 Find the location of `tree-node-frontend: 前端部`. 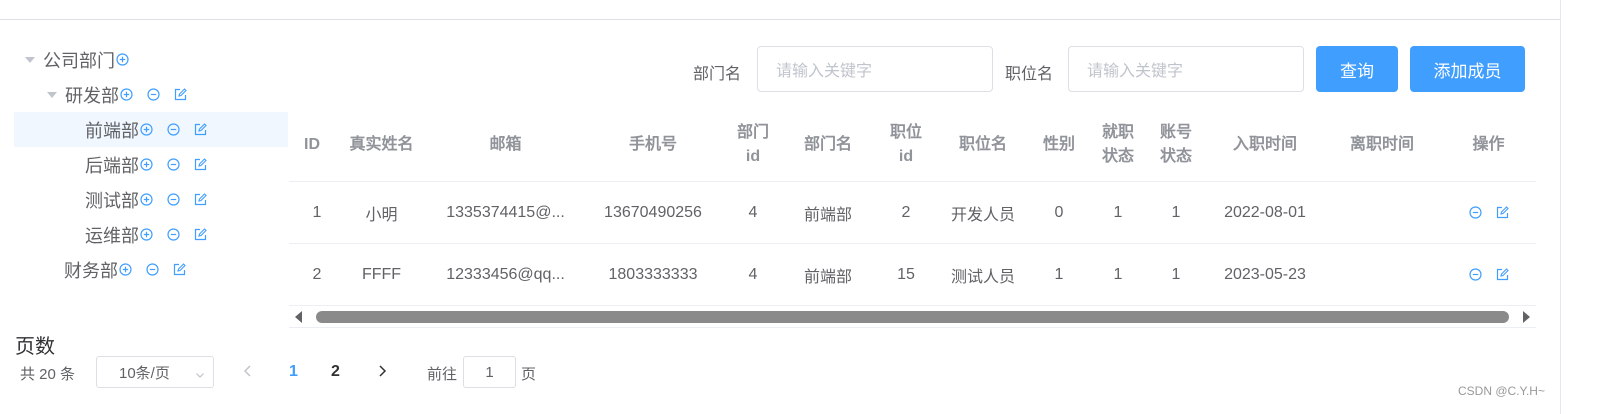

tree-node-frontend: 前端部 is located at coordinates (151, 129).